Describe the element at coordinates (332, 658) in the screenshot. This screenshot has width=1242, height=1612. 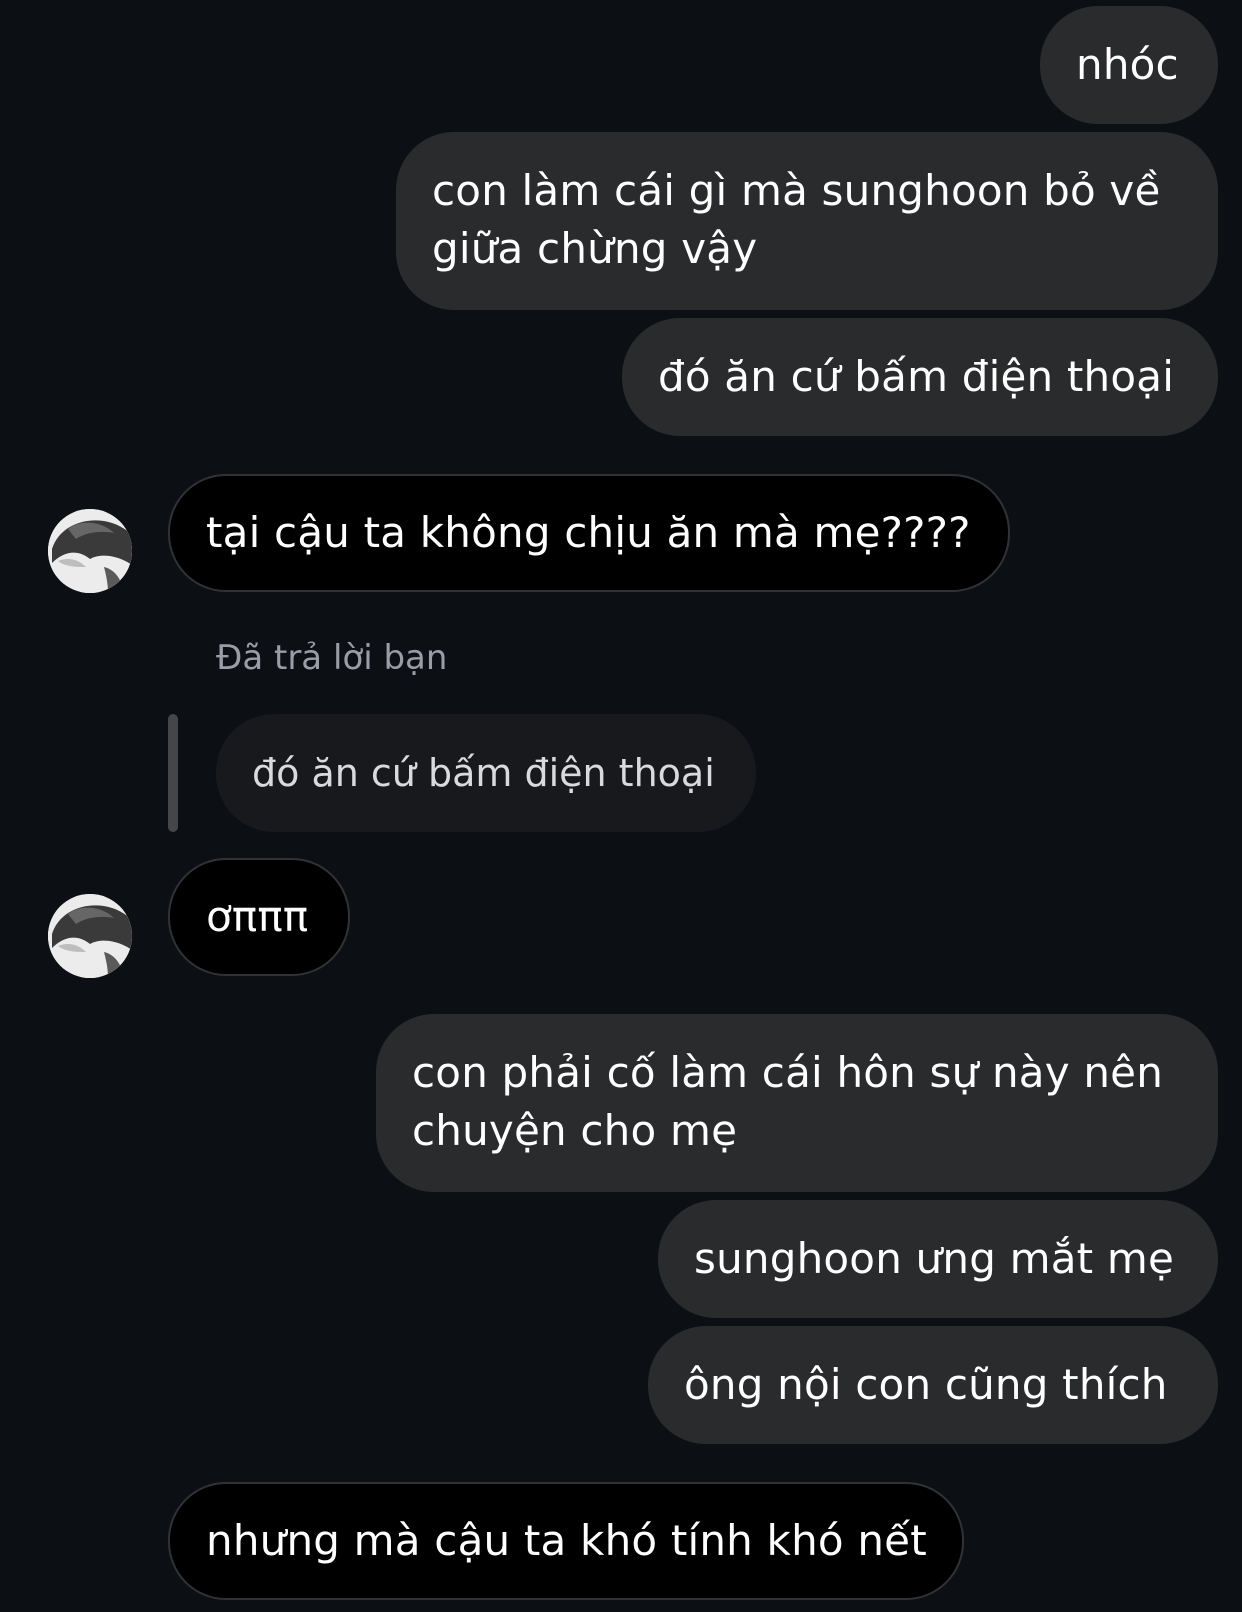
I see `reply-note: Đã trả lời bạn` at that location.